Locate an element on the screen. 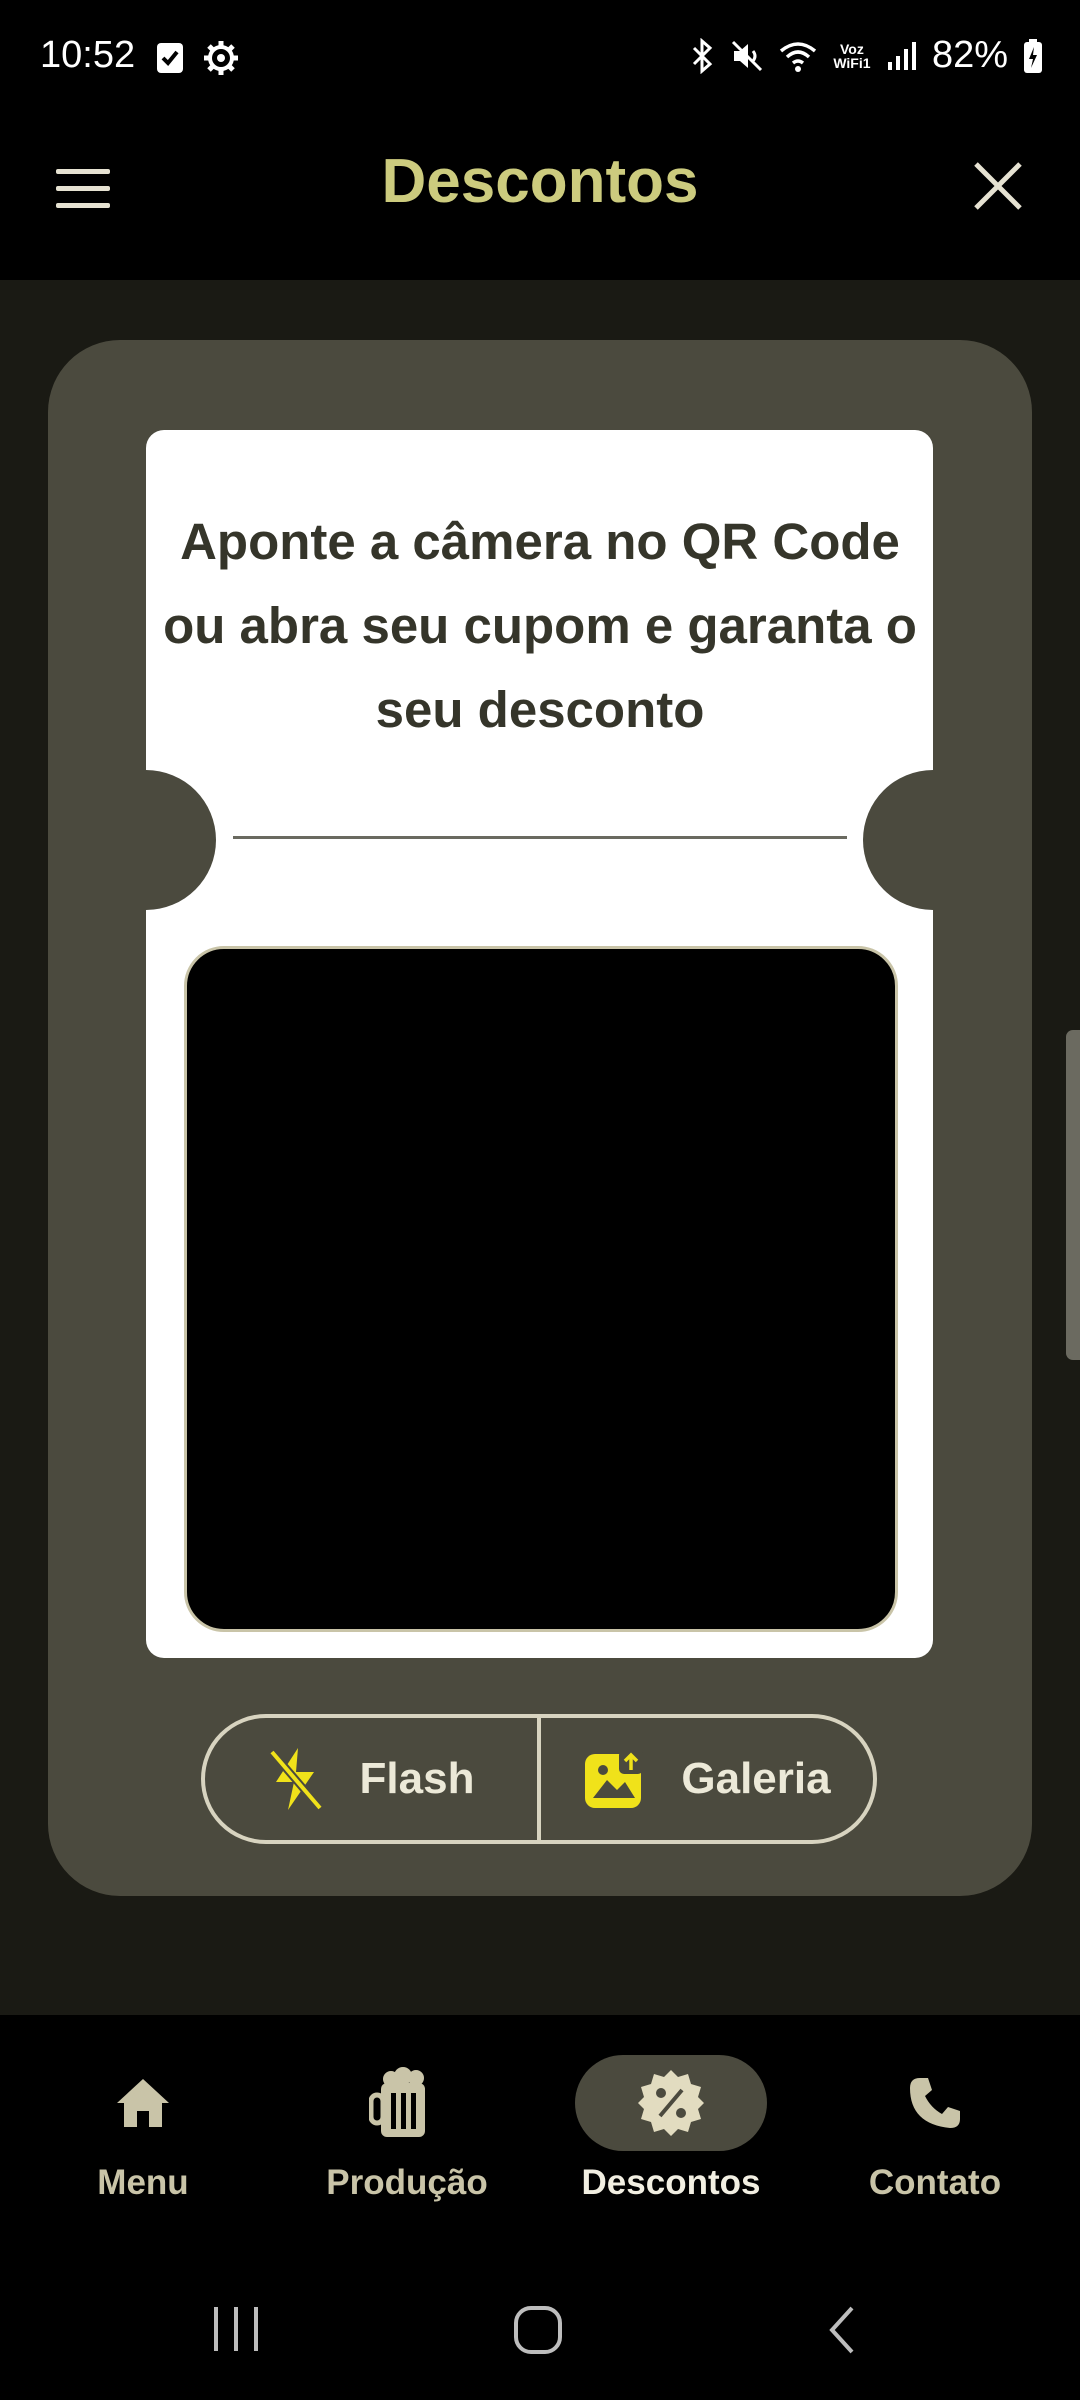 Image resolution: width=1080 pixels, height=2400 pixels. back-icon is located at coordinates (841, 2330).